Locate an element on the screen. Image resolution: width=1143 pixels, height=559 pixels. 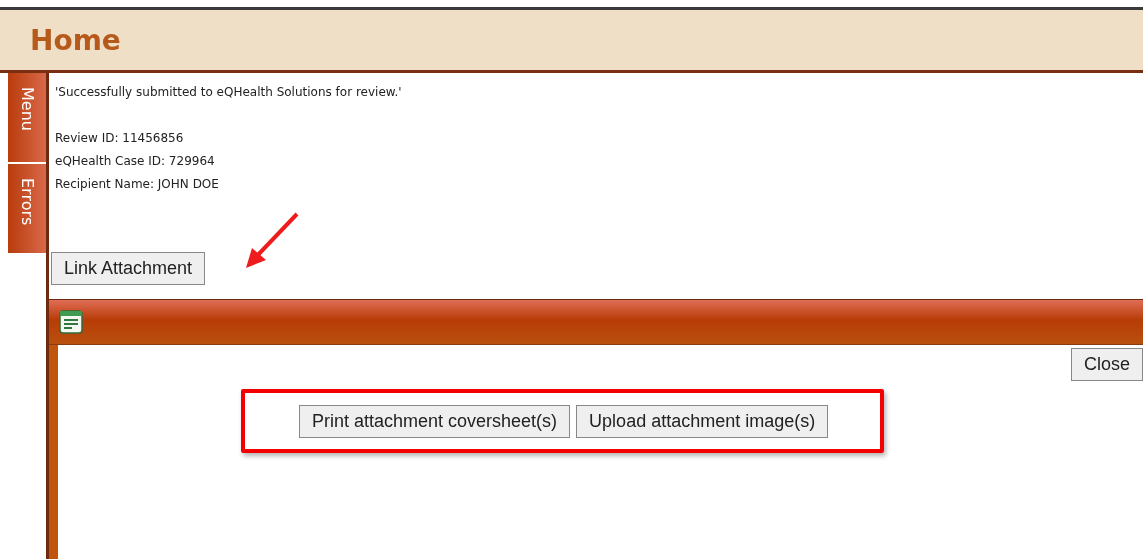
side-tab: Menu is located at coordinates (27, 117).